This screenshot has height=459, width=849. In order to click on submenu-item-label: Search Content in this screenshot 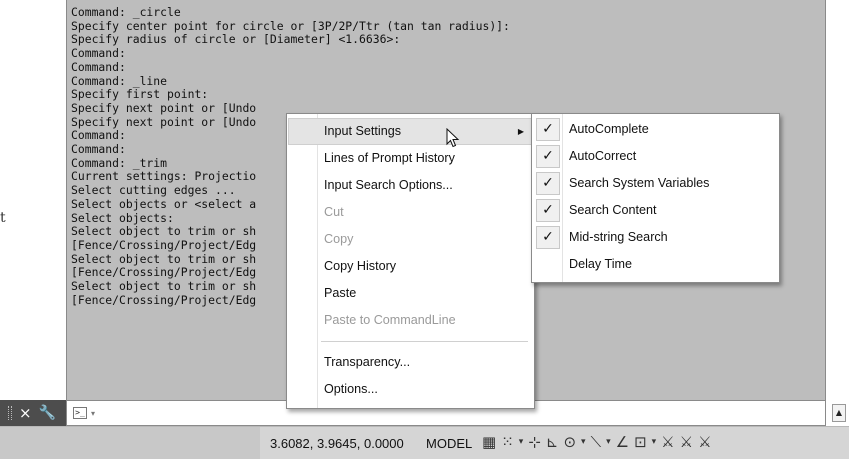, I will do `click(613, 210)`.